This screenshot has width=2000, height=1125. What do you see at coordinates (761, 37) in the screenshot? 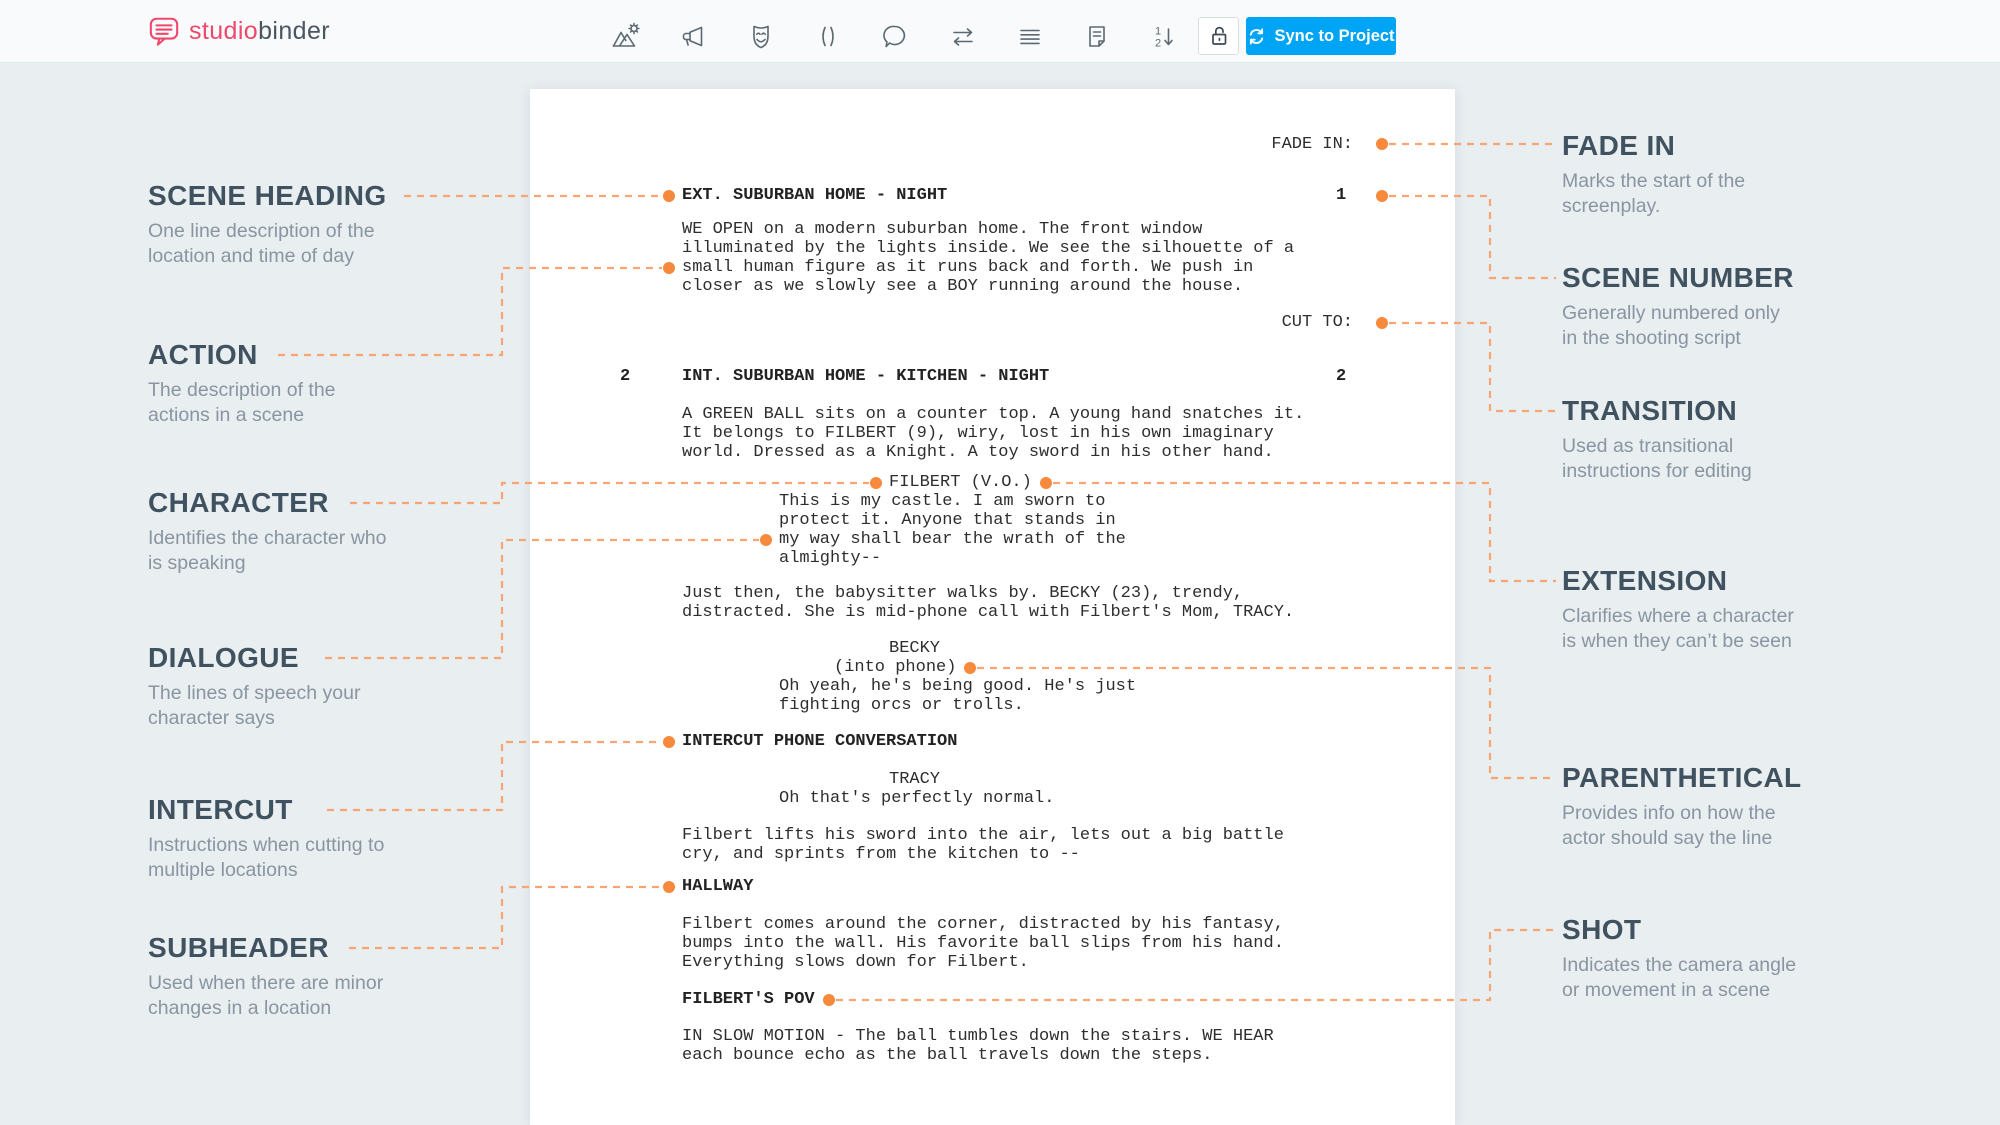
I see `theater-mask-icon` at bounding box center [761, 37].